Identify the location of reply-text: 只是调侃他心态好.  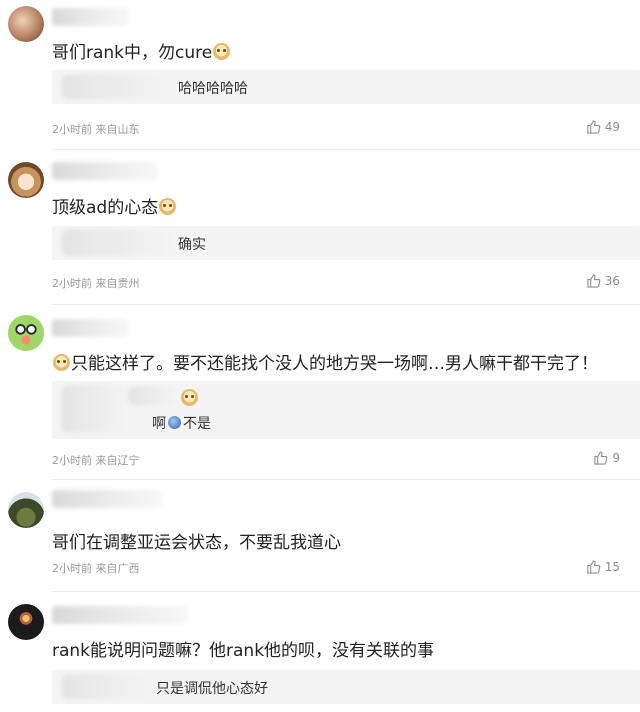
(212, 689).